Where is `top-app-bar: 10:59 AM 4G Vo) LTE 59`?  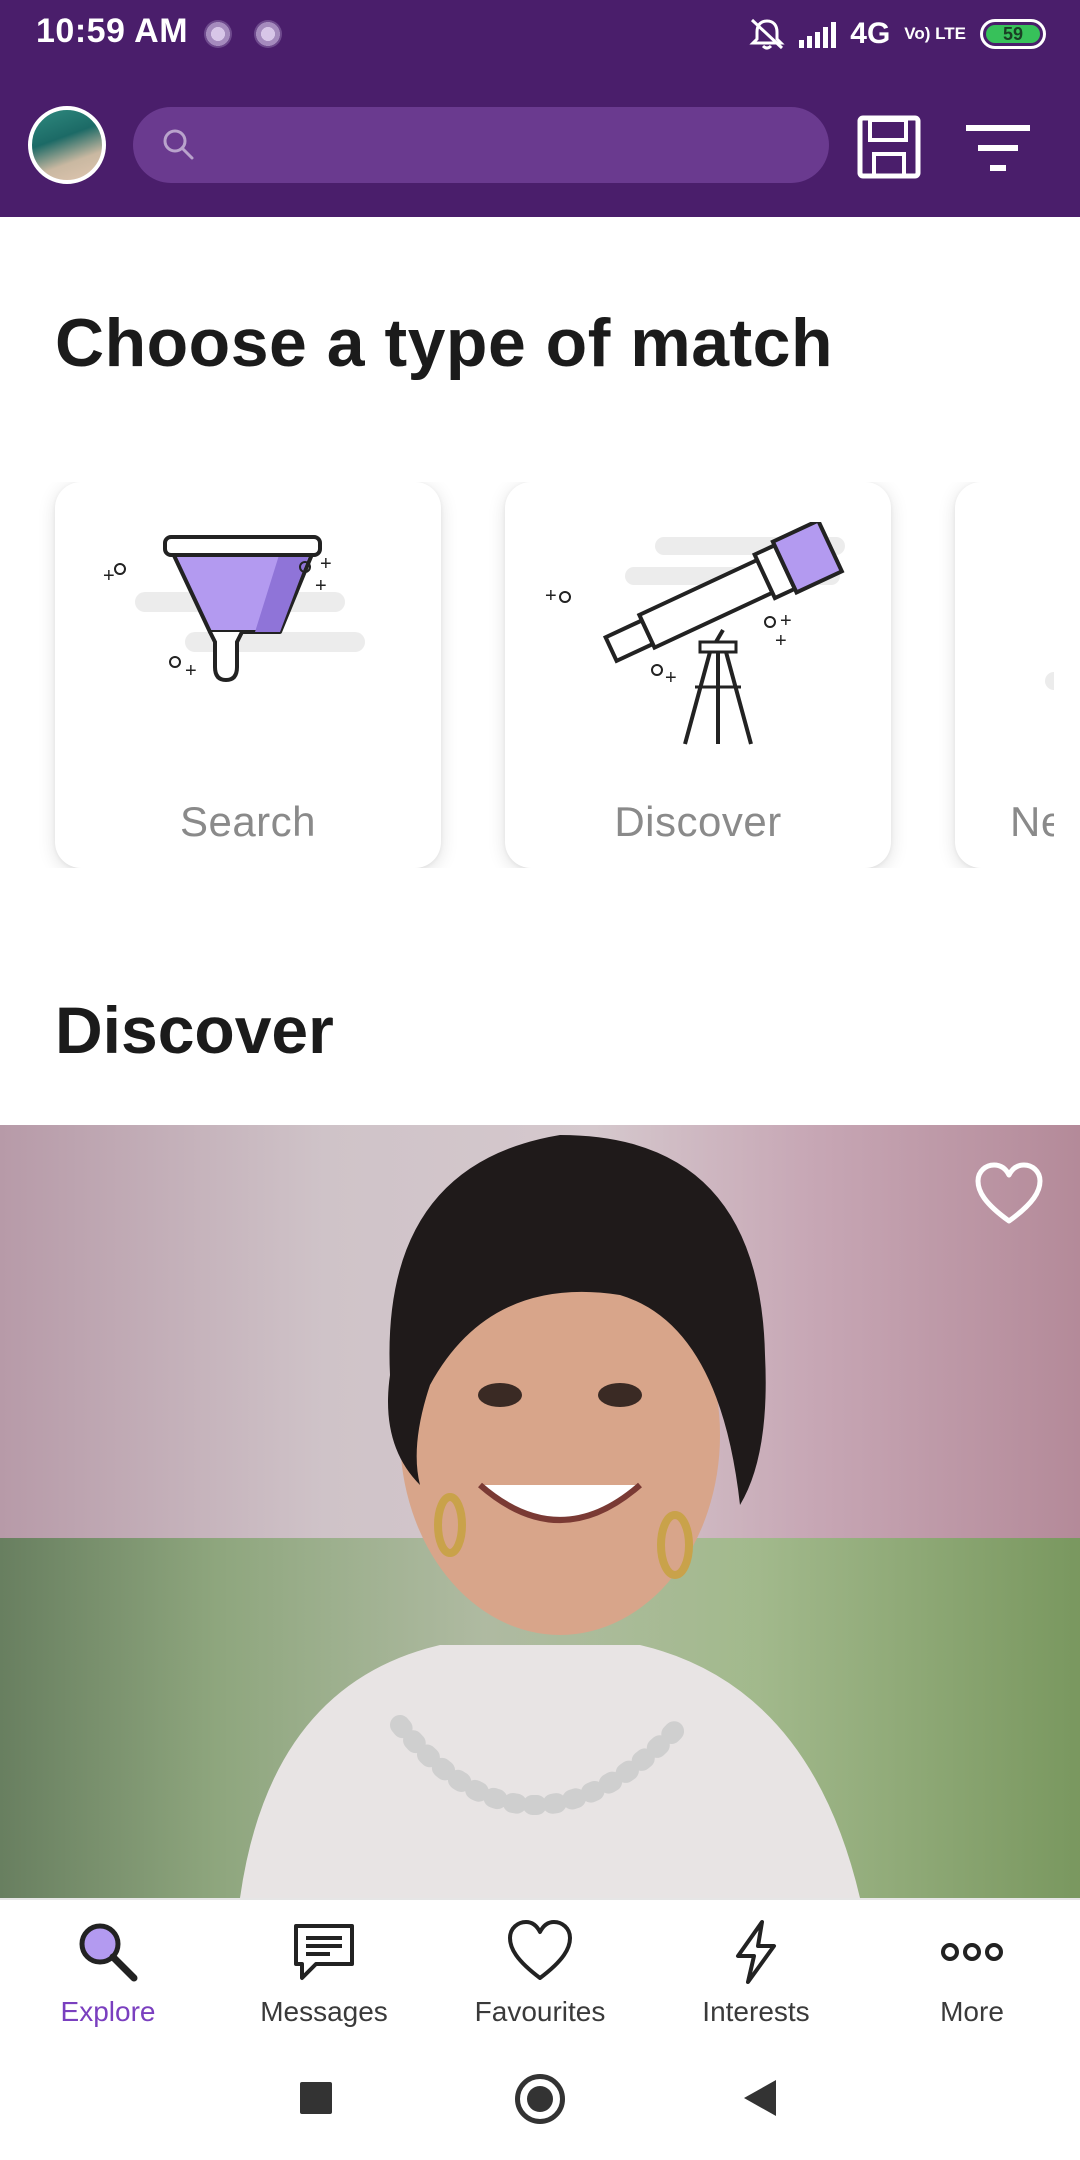 top-app-bar: 10:59 AM 4G Vo) LTE 59 is located at coordinates (540, 108).